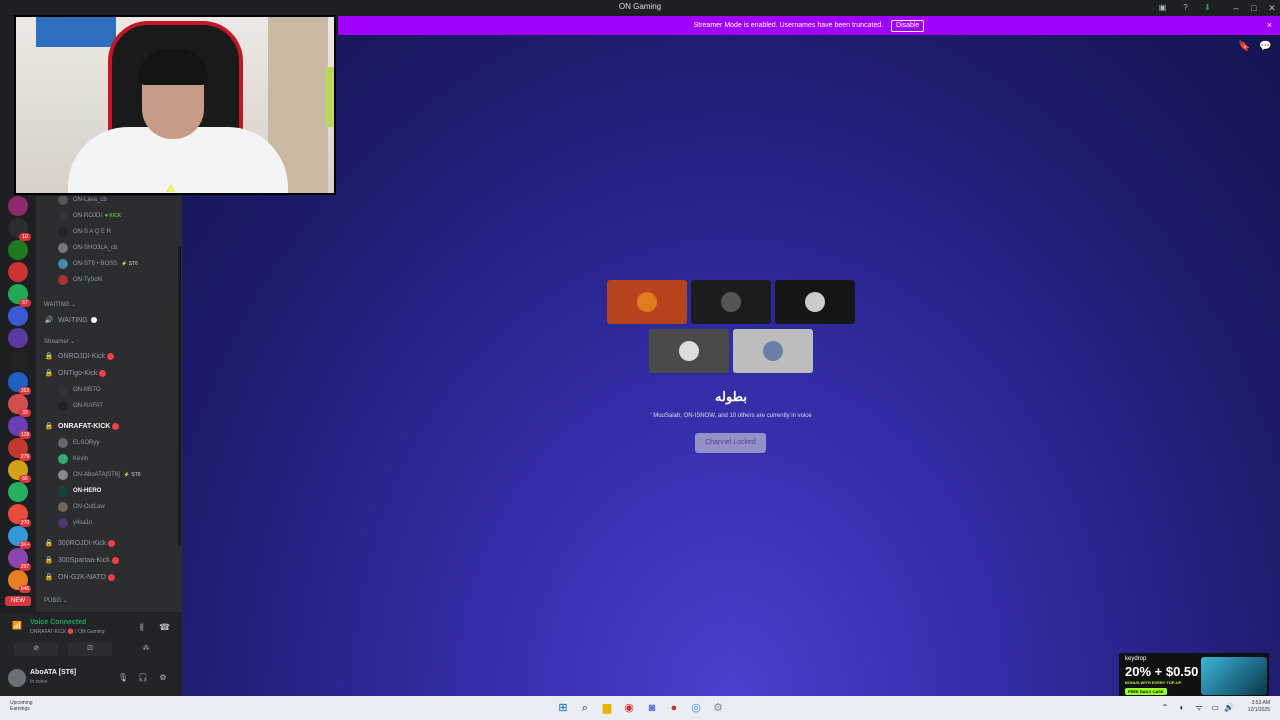 The image size is (1280, 720). What do you see at coordinates (75, 373) in the screenshot?
I see `channel-ontigo-kick: 🔒 ONTigo-Kick` at bounding box center [75, 373].